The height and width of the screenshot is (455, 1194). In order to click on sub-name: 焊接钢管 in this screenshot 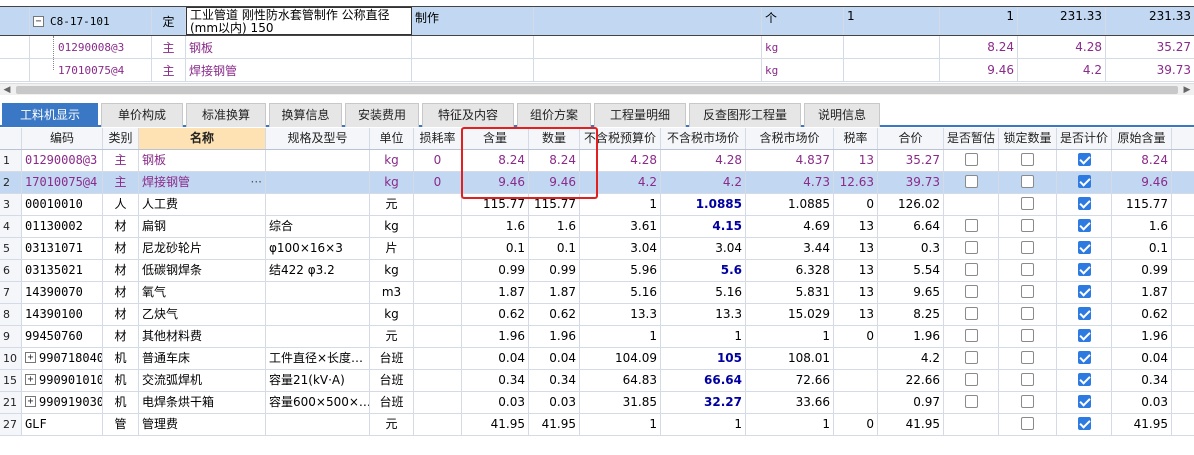, I will do `click(299, 70)`.